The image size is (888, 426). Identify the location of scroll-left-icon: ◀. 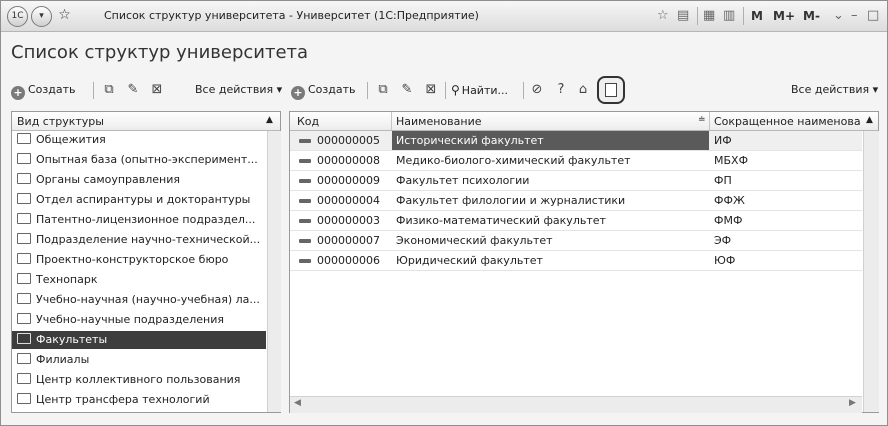
(297, 403).